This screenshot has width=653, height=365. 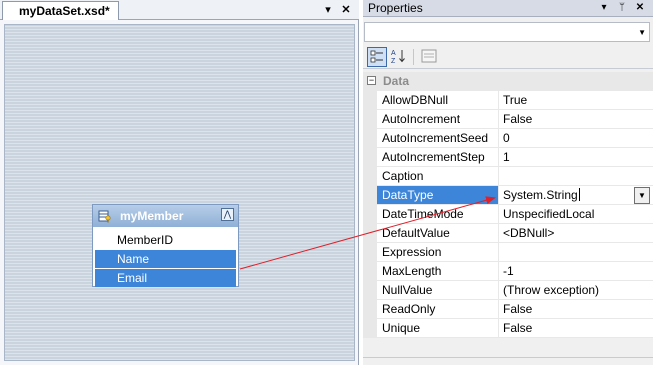 What do you see at coordinates (393, 53) in the screenshot?
I see `svg-text: A` at bounding box center [393, 53].